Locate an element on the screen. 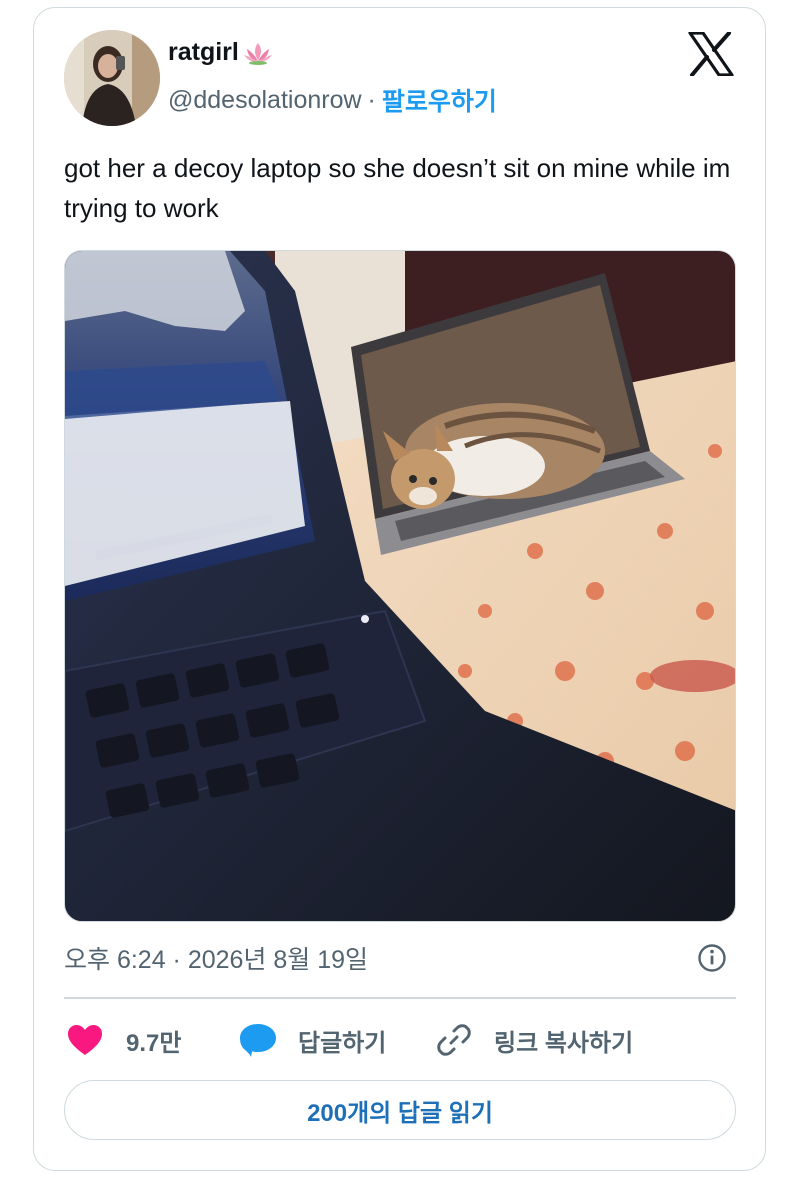 The image size is (800, 1184). reply-button: 답글하기 is located at coordinates (312, 1040).